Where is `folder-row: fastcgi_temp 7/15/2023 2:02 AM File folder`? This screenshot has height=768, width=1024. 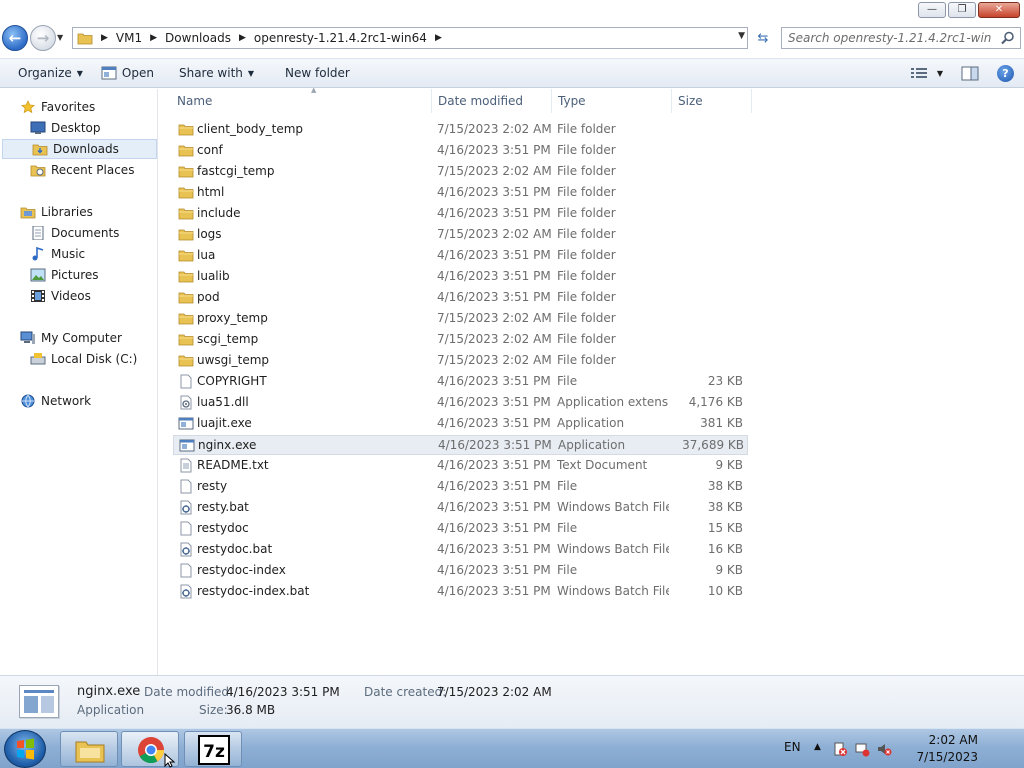
folder-row: fastcgi_temp 7/15/2023 2:02 AM File folder is located at coordinates (460, 172).